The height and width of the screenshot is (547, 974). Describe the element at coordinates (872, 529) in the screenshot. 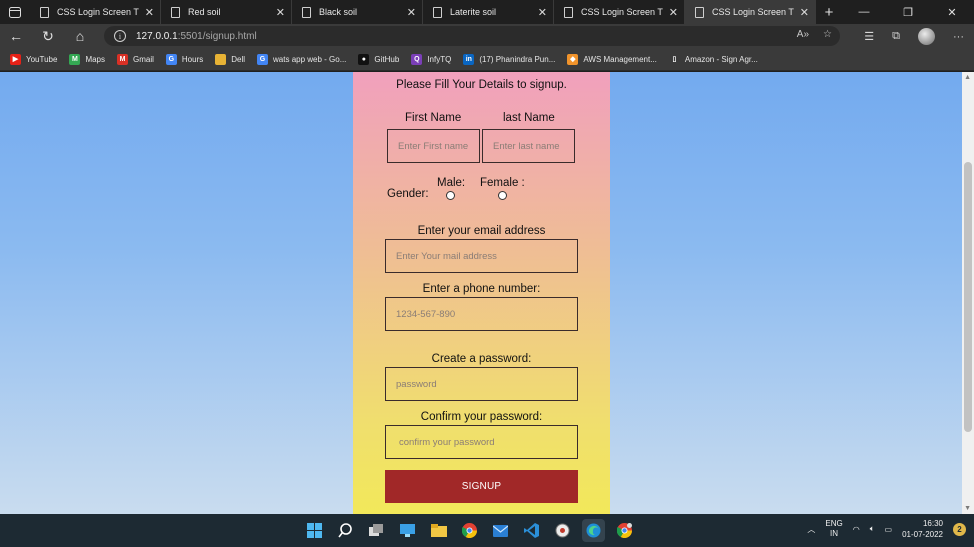

I see `volume-icon: 🔈︎` at that location.